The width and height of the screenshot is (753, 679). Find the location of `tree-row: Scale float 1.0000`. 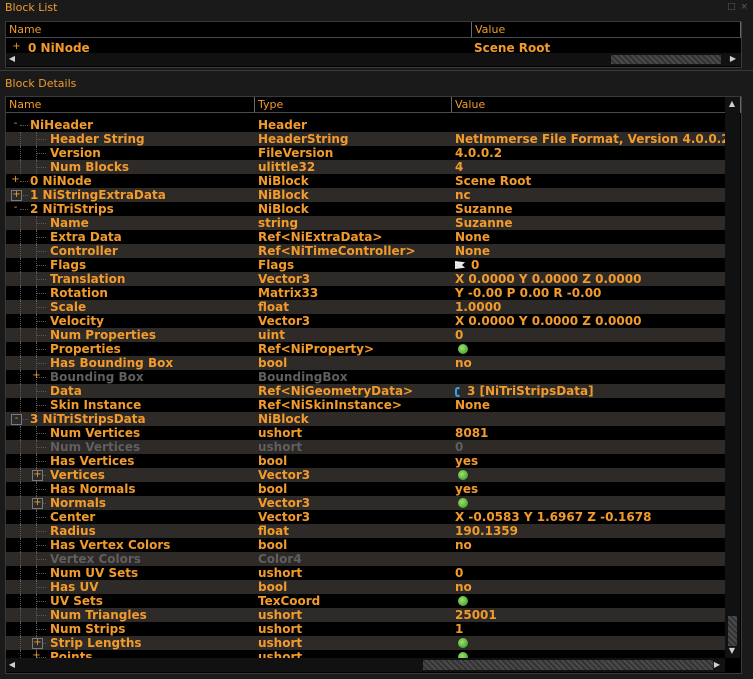

tree-row: Scale float 1.0000 is located at coordinates (365, 307).